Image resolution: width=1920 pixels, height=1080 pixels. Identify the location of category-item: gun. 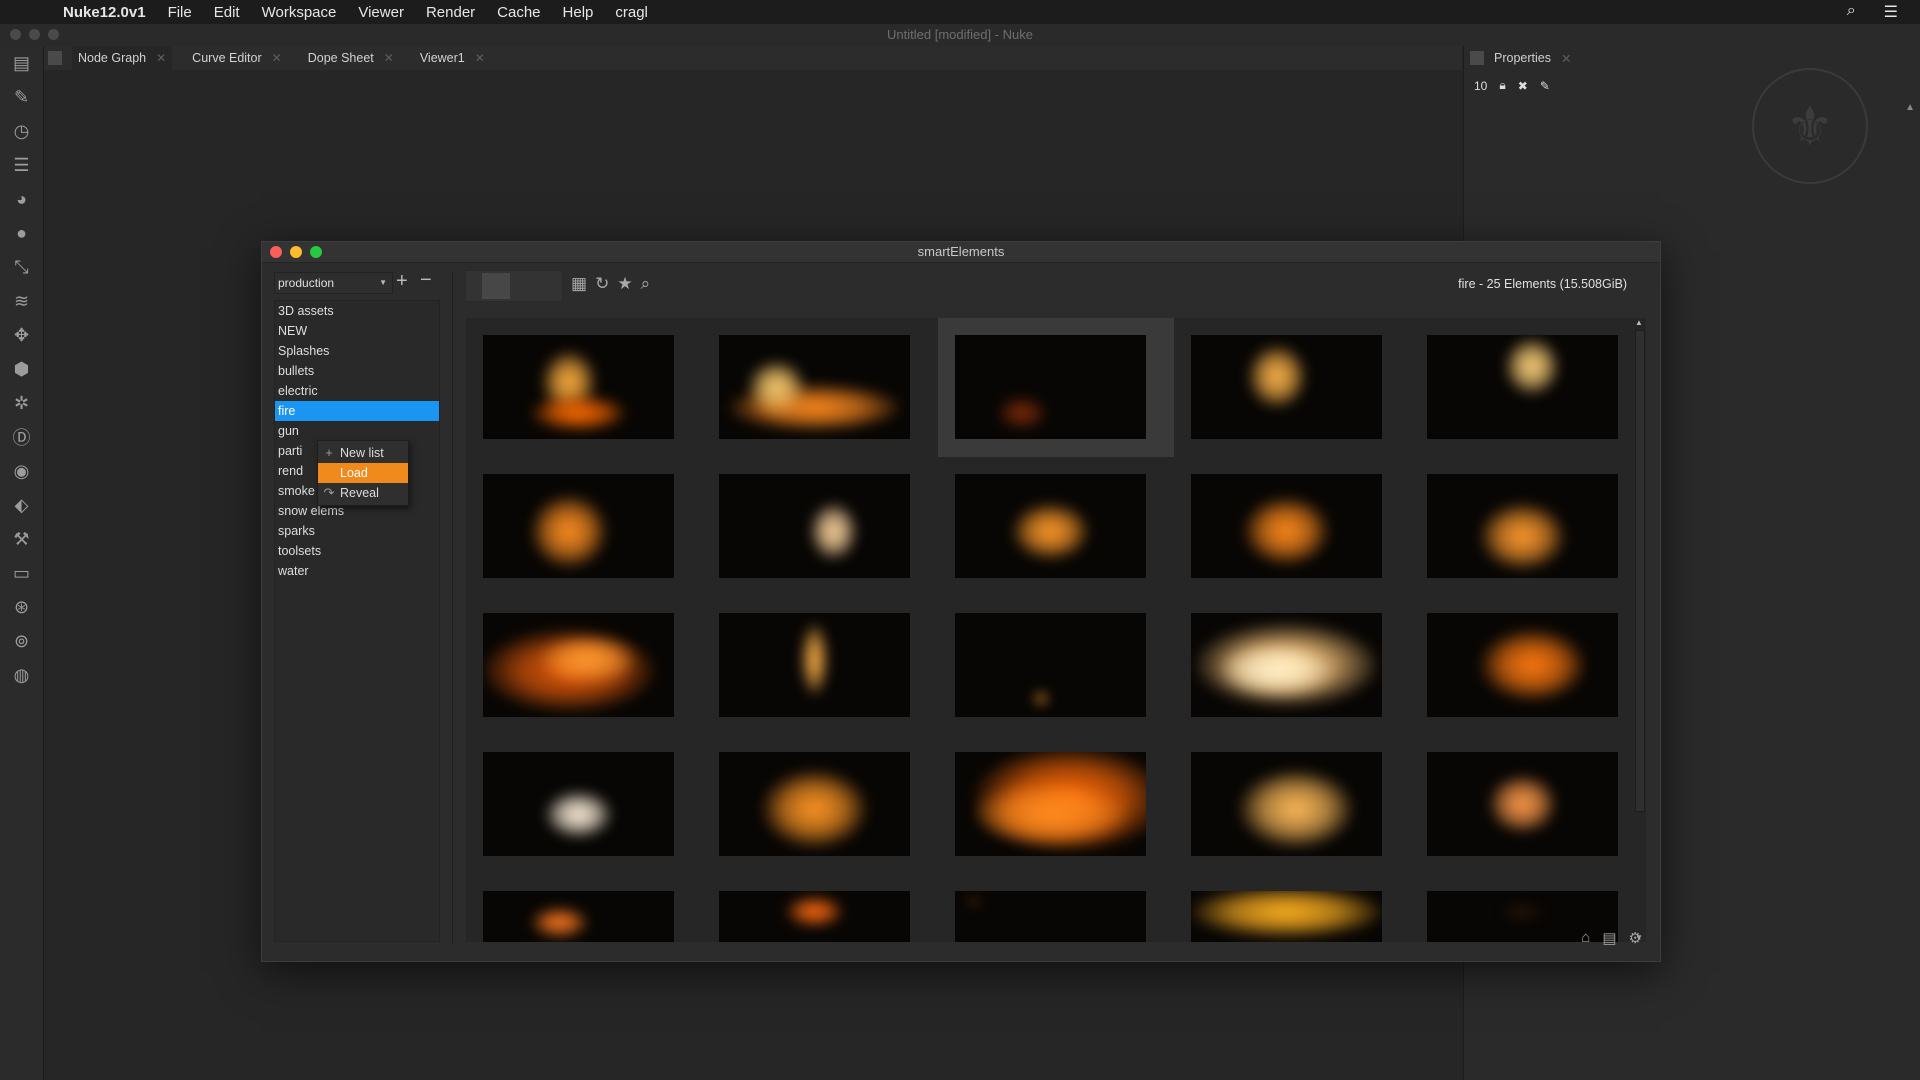
(357, 431).